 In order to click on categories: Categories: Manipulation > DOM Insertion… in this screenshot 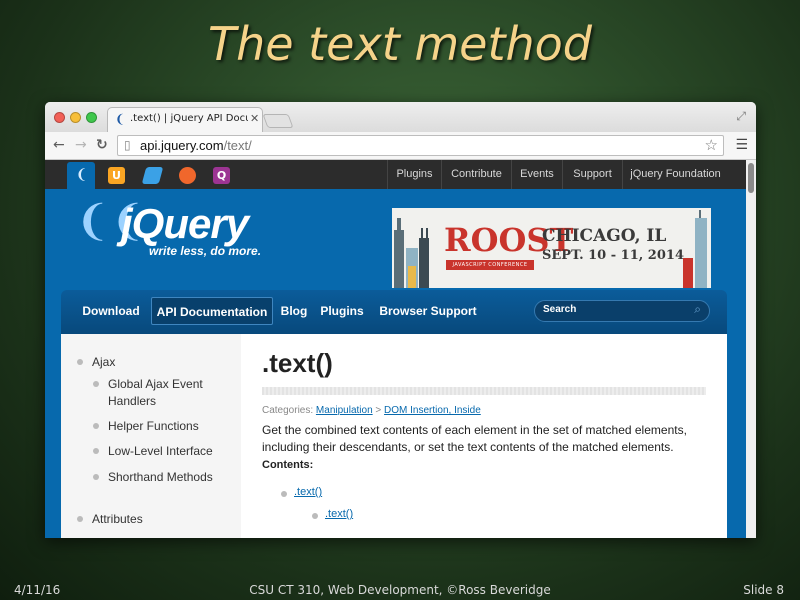, I will do `click(371, 410)`.